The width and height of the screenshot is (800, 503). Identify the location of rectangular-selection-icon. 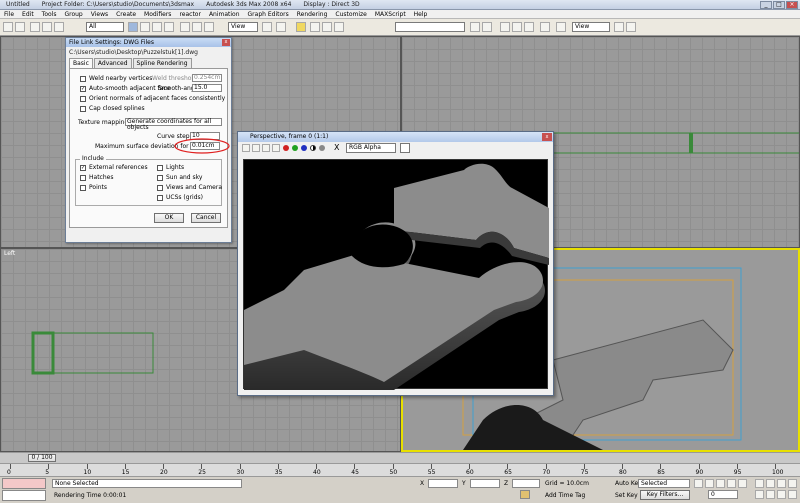
(157, 27).